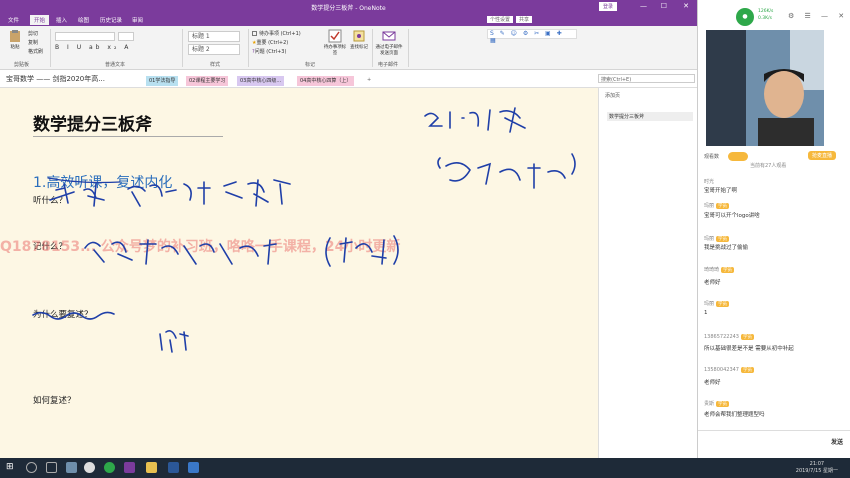 Image resolution: width=850 pixels, height=478 pixels. I want to click on tab-review: 审阅, so click(137, 20).